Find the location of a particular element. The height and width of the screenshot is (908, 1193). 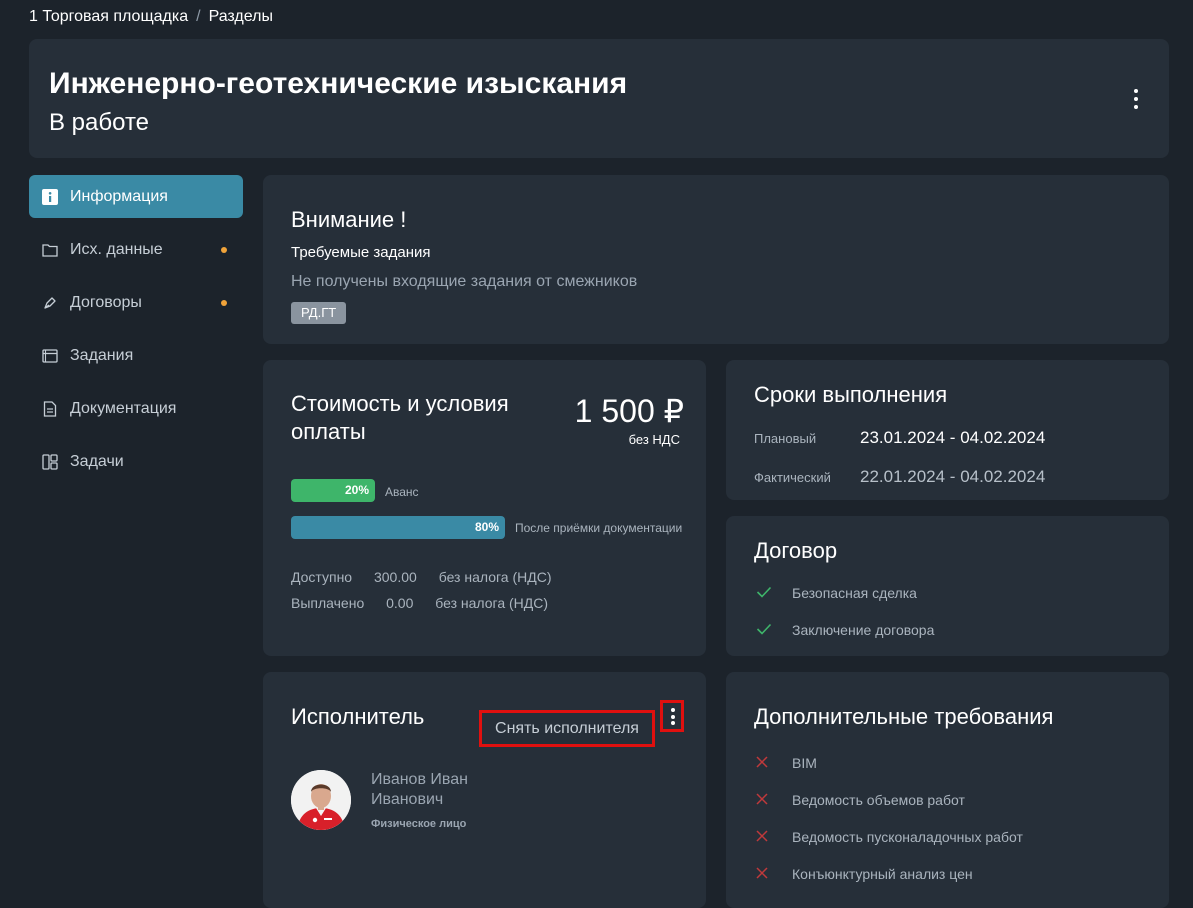

available-value: 300.00 is located at coordinates (395, 577).